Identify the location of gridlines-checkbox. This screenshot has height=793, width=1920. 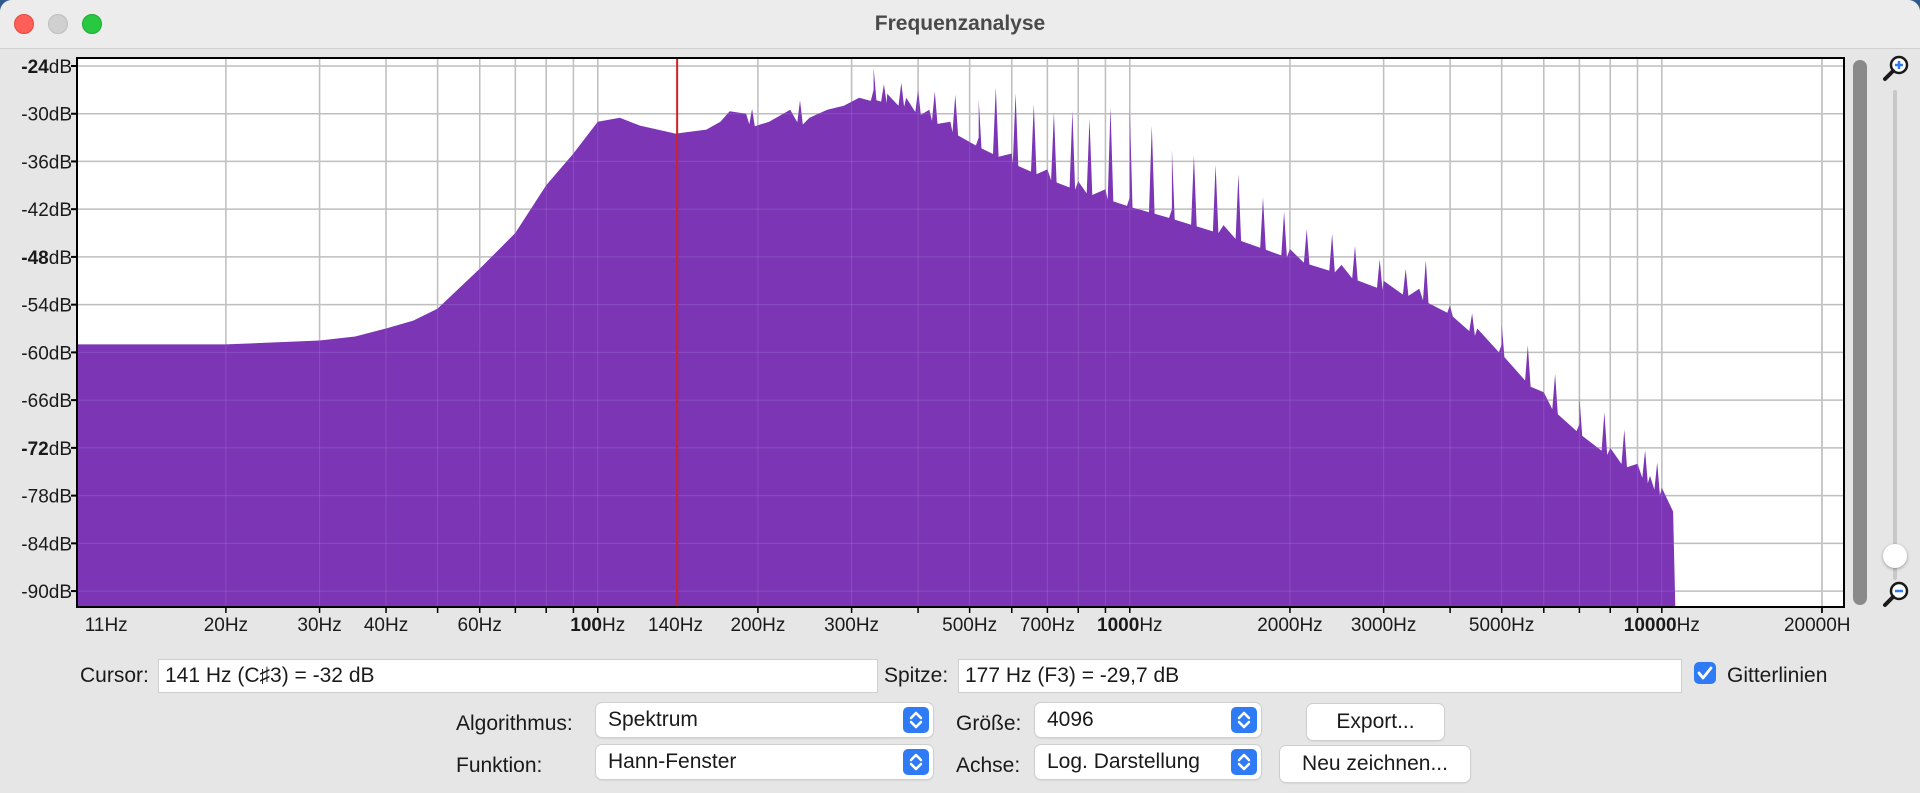
(1705, 673).